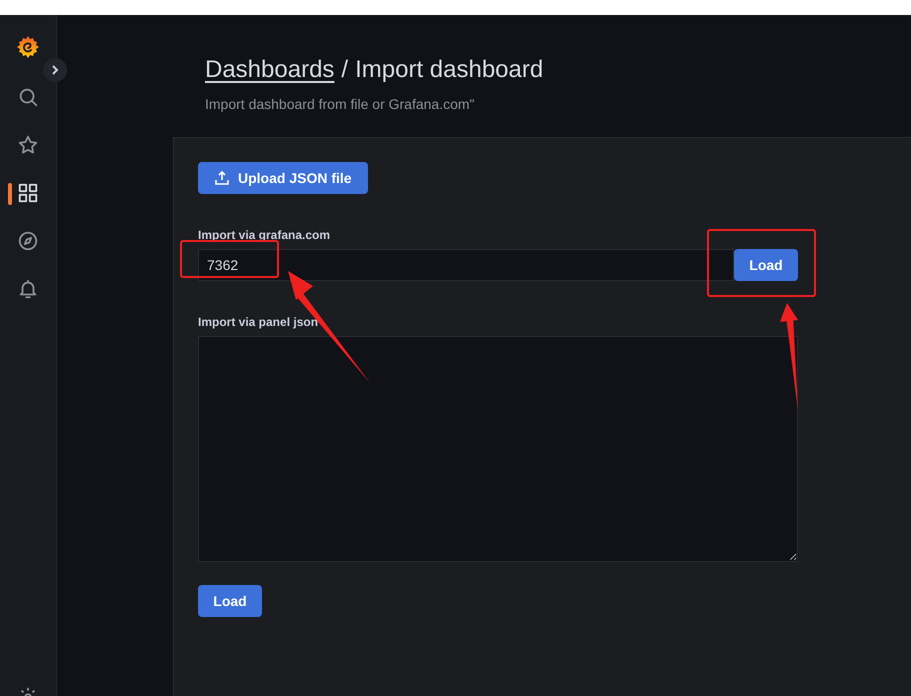 The image size is (911, 696). What do you see at coordinates (28, 241) in the screenshot?
I see `compass-icon` at bounding box center [28, 241].